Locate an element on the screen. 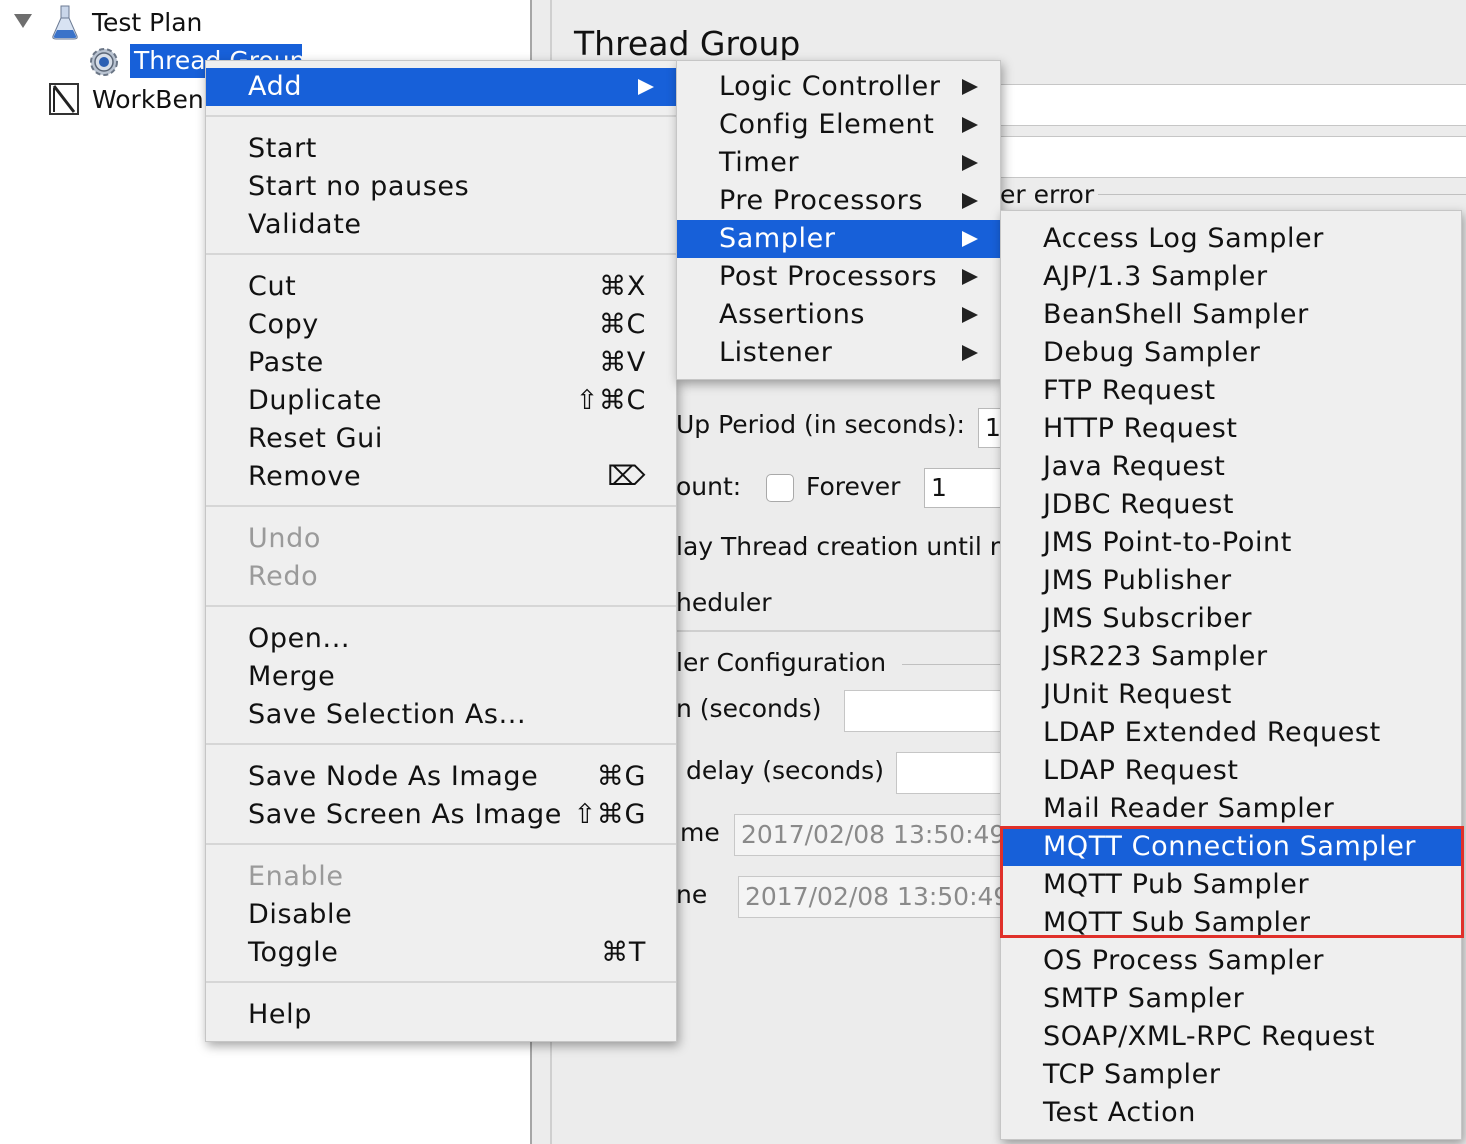 This screenshot has width=1466, height=1144. sampler-item-jms-publisher: JMS Publisher is located at coordinates (1231, 581).